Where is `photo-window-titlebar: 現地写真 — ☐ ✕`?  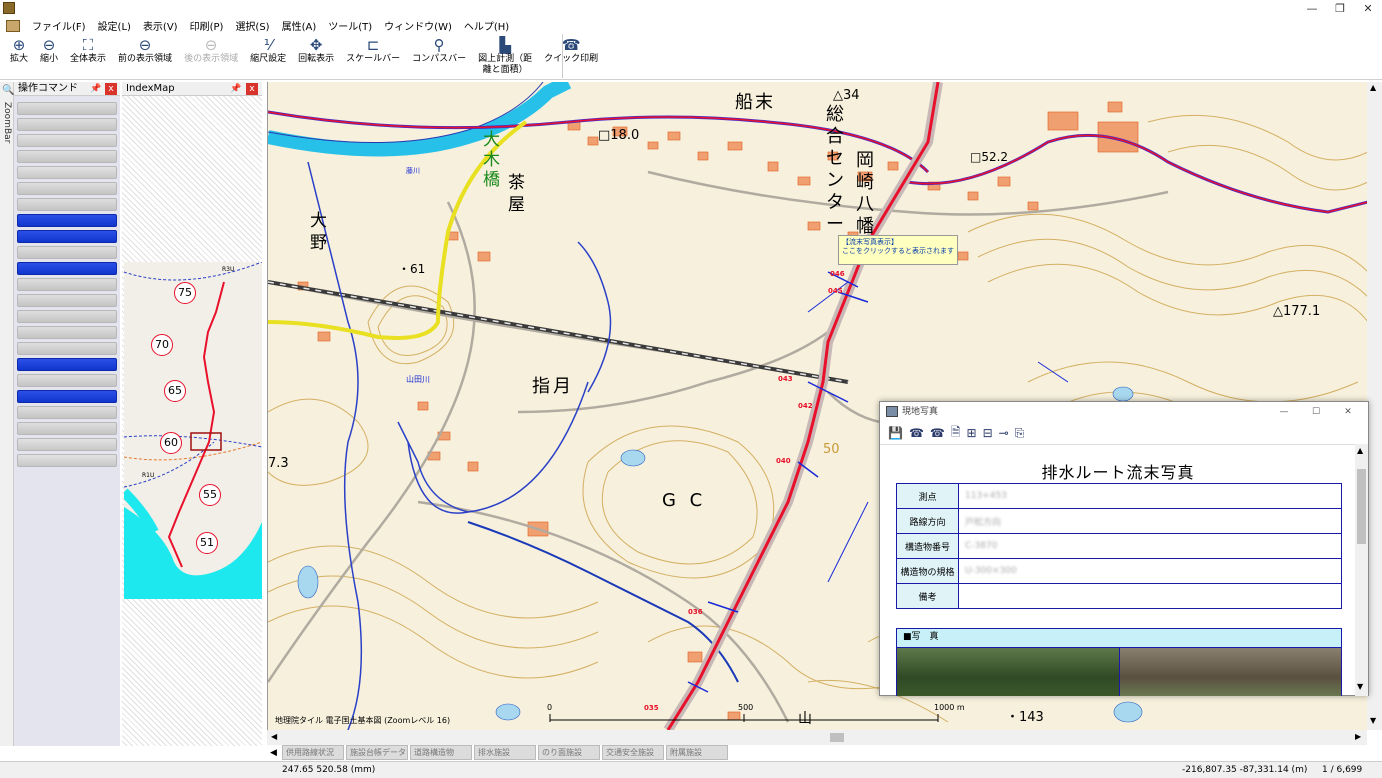
photo-window-titlebar: 現地写真 — ☐ ✕ is located at coordinates (1124, 412).